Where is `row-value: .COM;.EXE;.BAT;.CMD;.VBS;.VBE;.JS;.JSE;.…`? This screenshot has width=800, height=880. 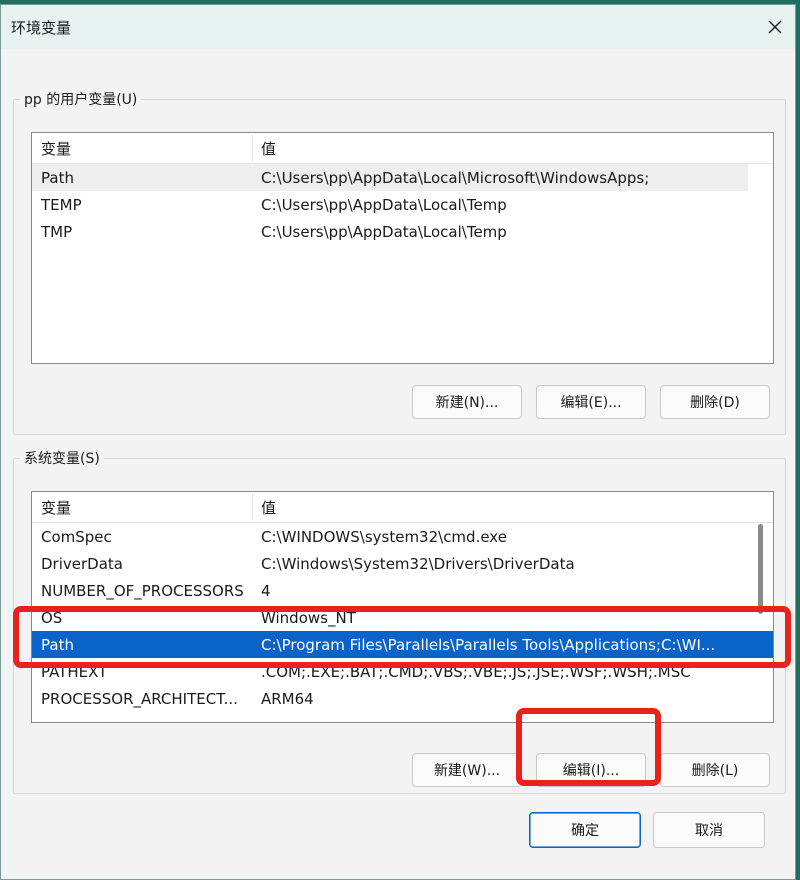 row-value: .COM;.EXE;.BAT;.CMD;.VBS;.VBE;.JS;.JSE;.… is located at coordinates (476, 671).